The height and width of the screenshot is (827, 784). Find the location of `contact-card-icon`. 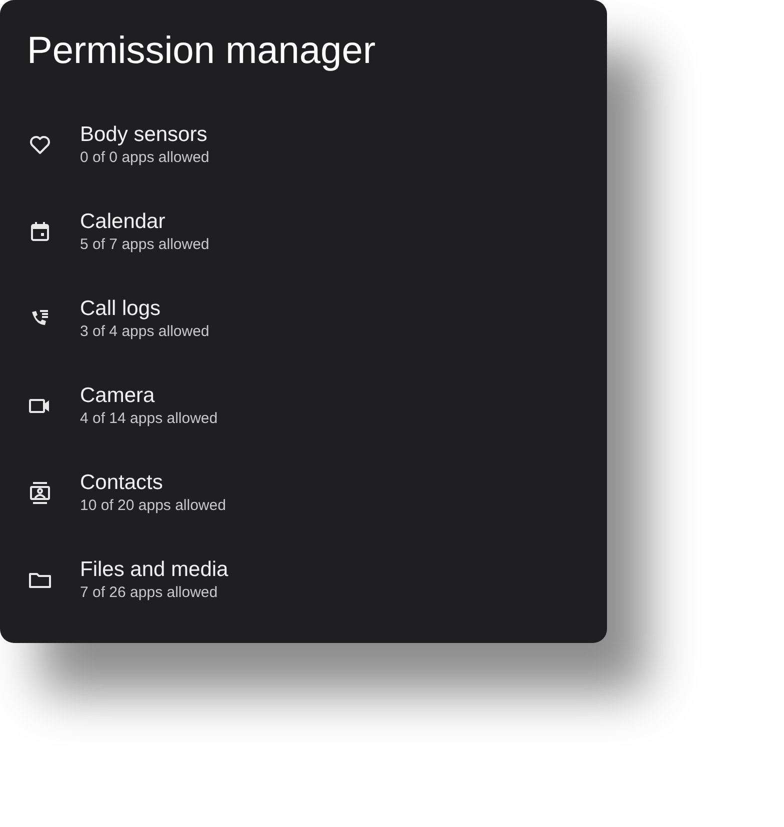

contact-card-icon is located at coordinates (40, 493).